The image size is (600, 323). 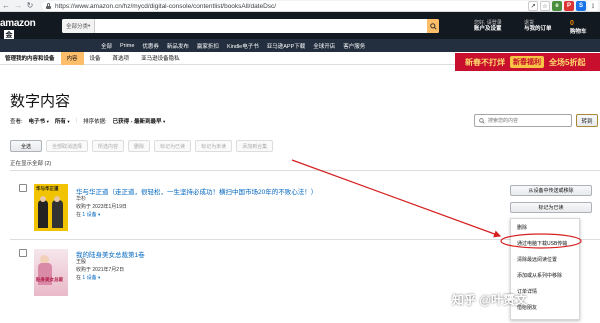 What do you see at coordinates (538, 26) in the screenshot?
I see `orders-link: 退货 与我的订单` at bounding box center [538, 26].